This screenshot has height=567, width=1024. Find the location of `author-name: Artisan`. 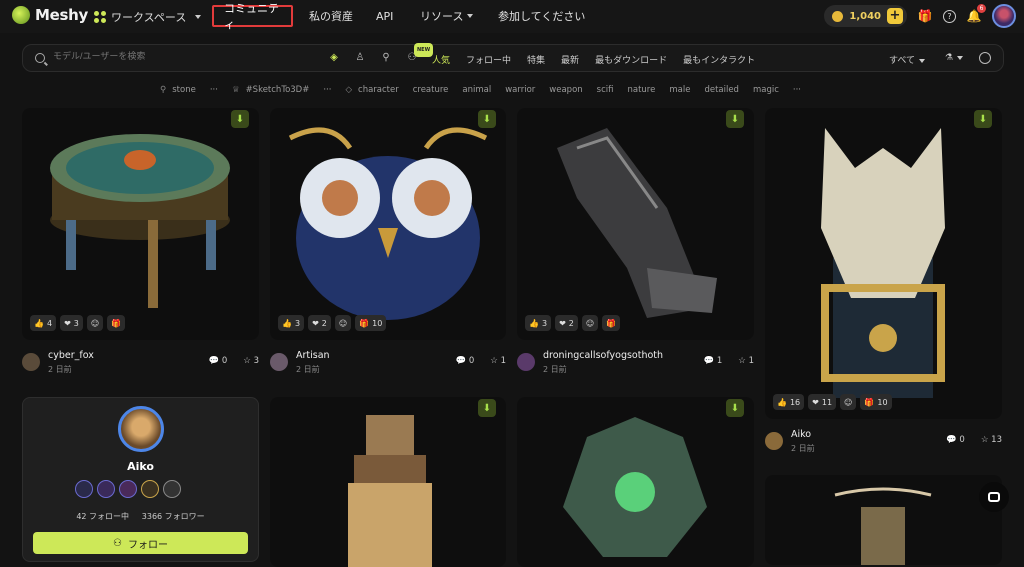

author-name: Artisan is located at coordinates (313, 355).